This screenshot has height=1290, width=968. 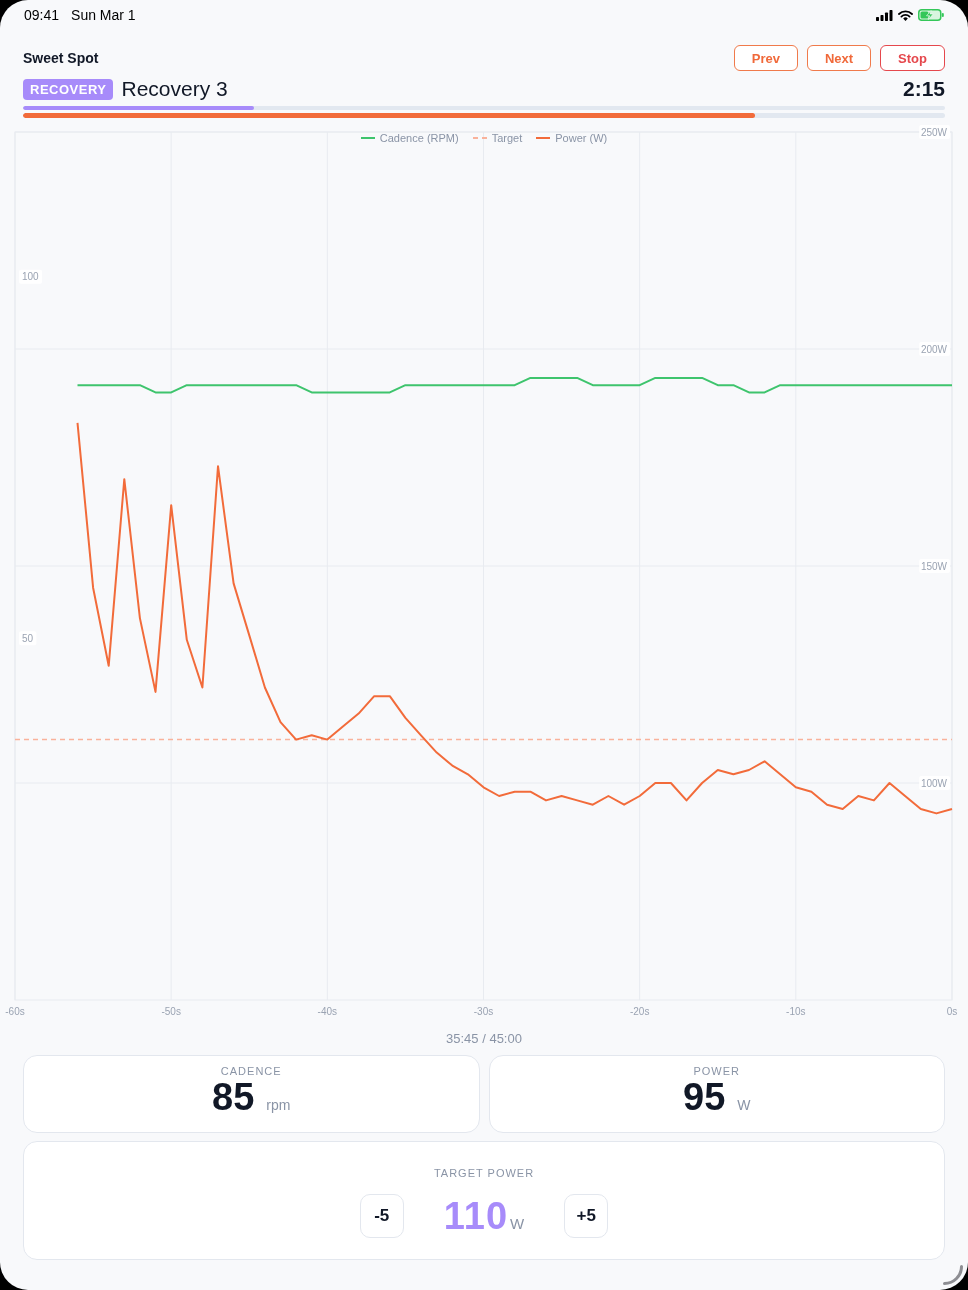 What do you see at coordinates (931, 15) in the screenshot?
I see `battery-charging-icon` at bounding box center [931, 15].